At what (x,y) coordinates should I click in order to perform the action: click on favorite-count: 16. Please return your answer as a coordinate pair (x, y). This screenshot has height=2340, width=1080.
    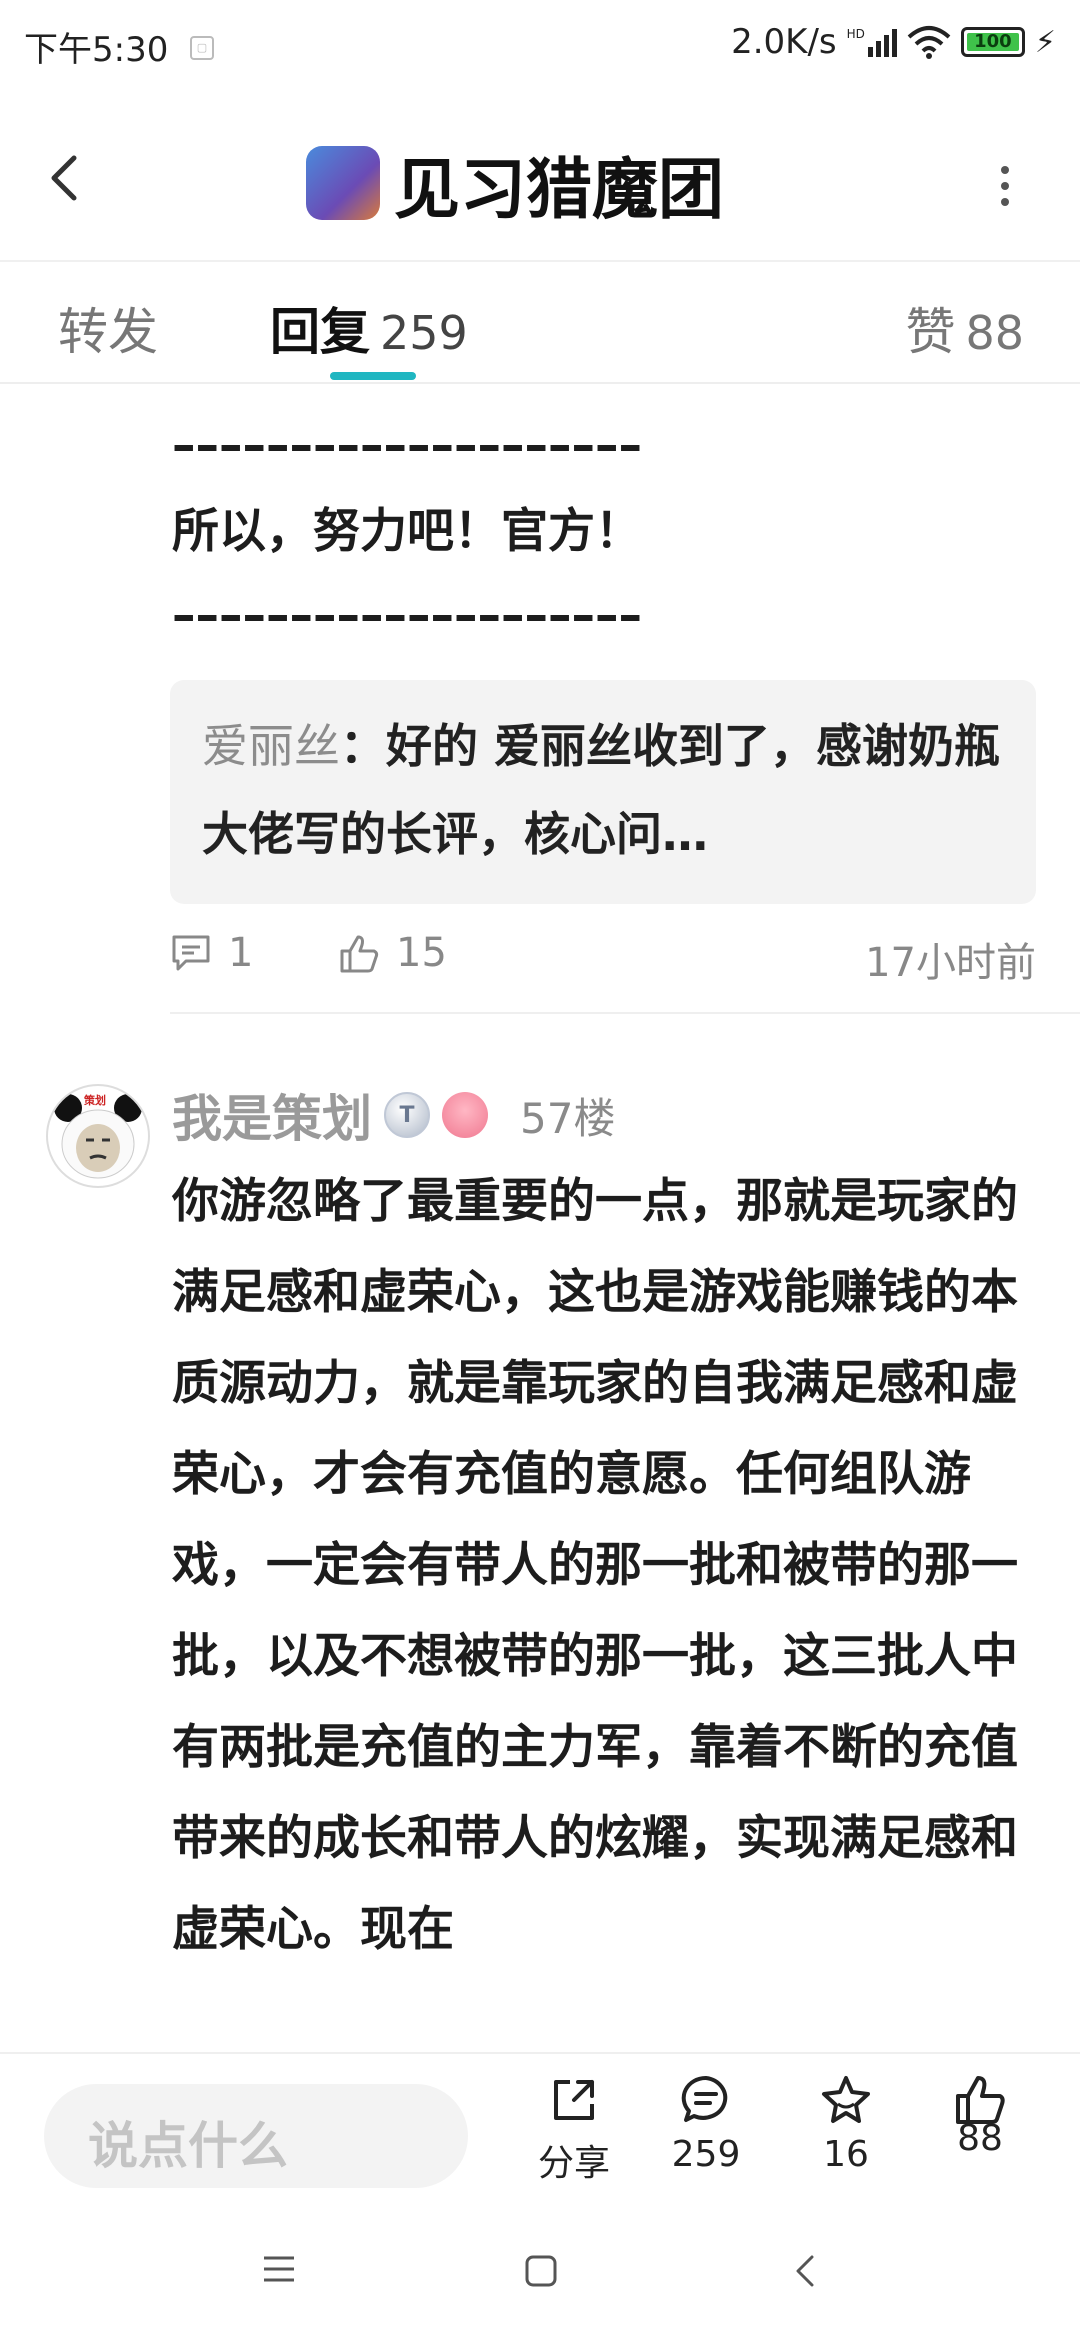
    Looking at the image, I should click on (846, 2154).